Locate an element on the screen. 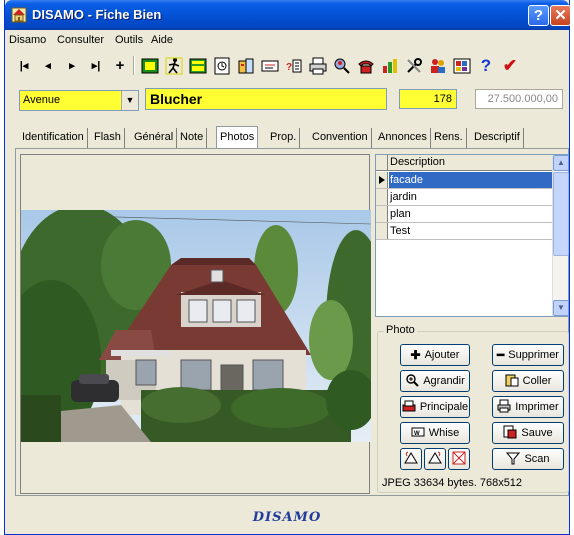 The width and height of the screenshot is (574, 535). whise-button: W Whise is located at coordinates (435, 433).